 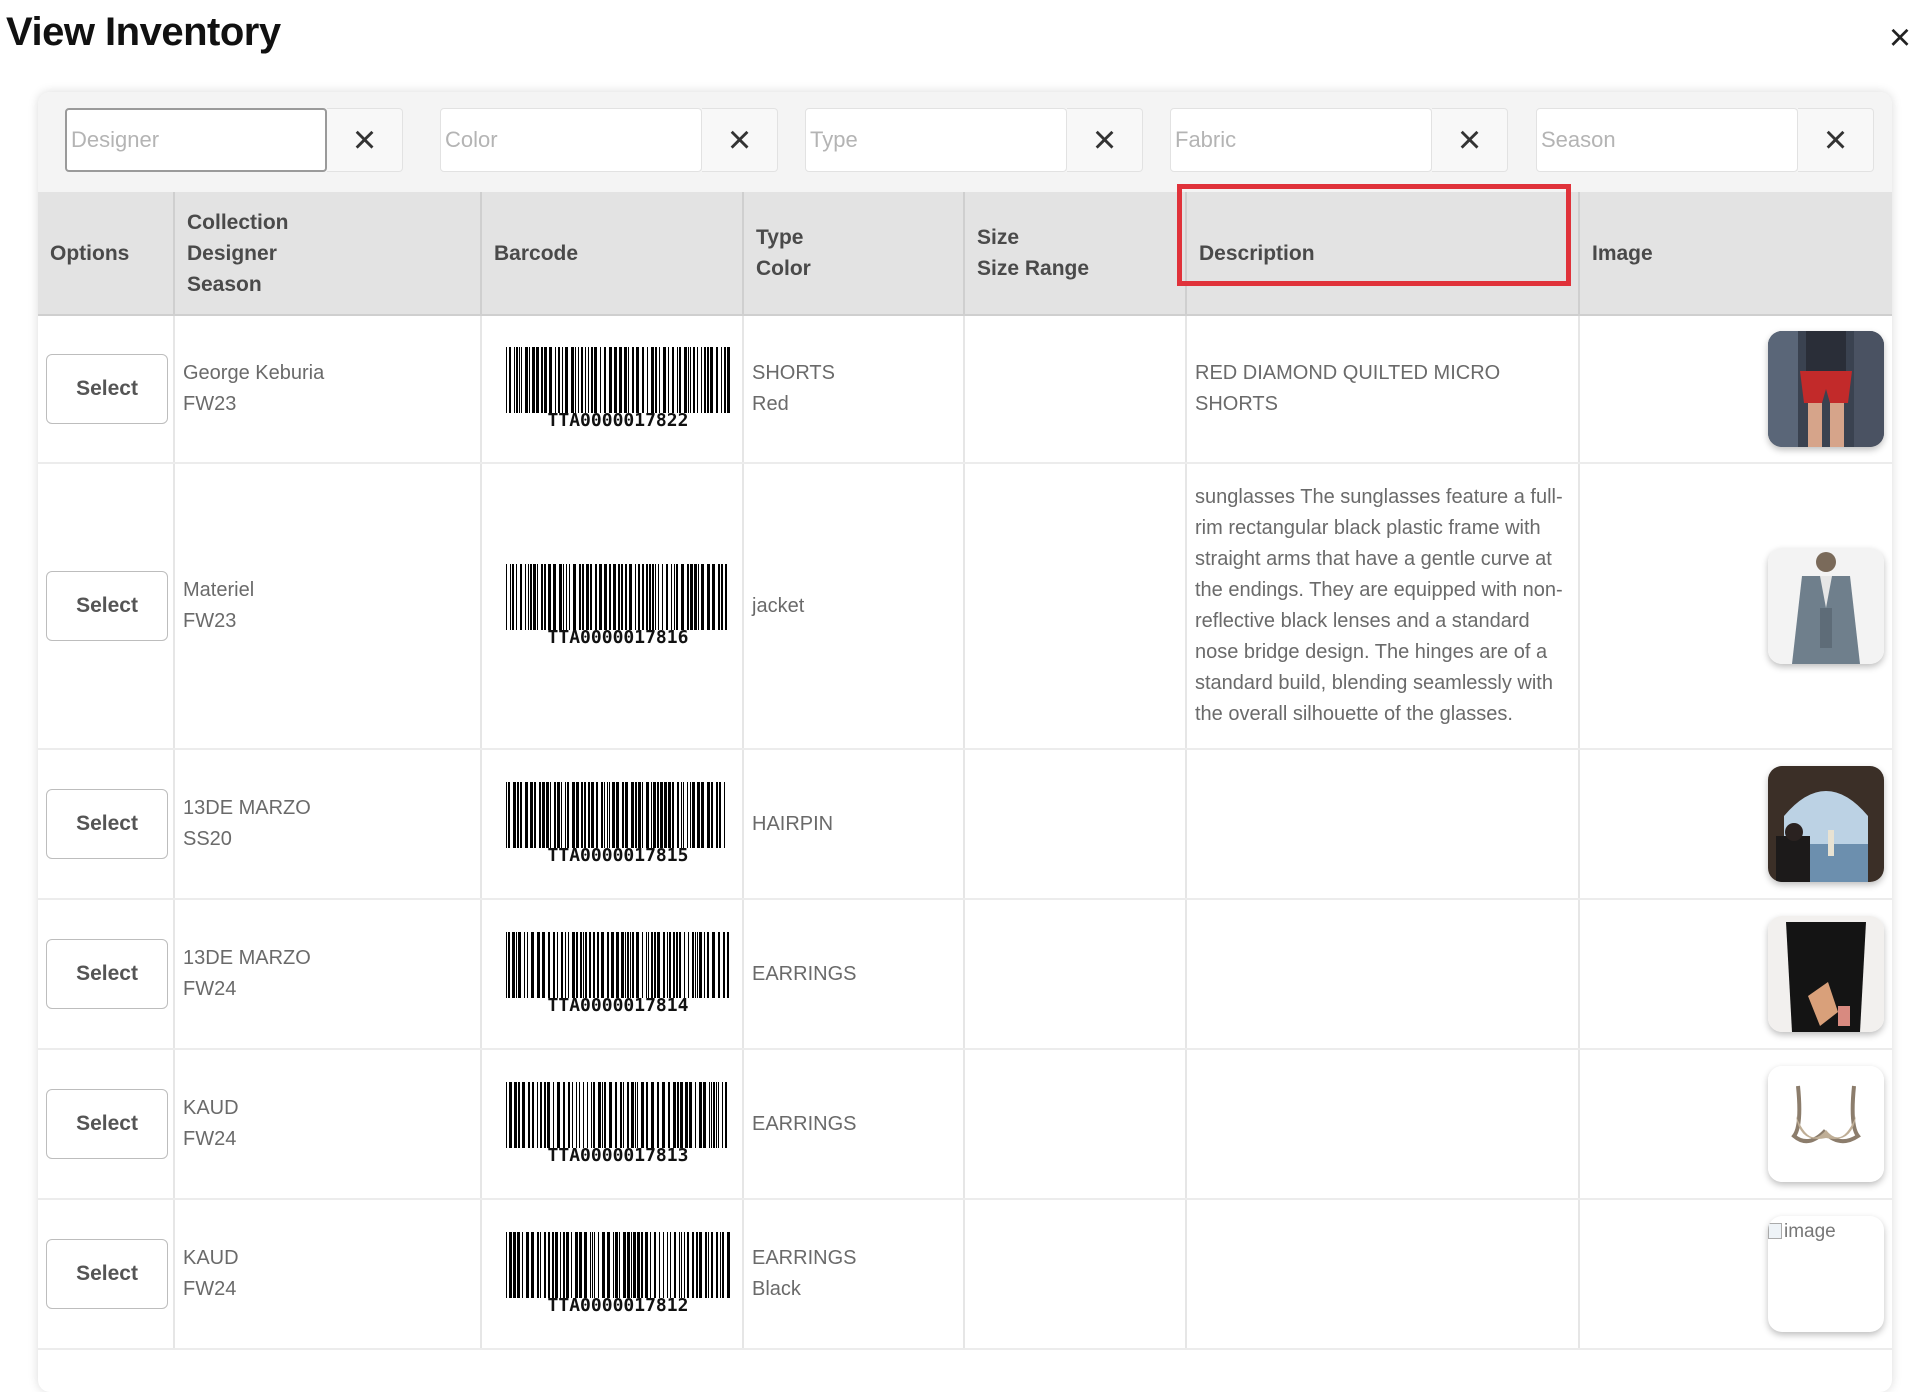 What do you see at coordinates (232, 253) in the screenshot?
I see `header-designer-label: Designer` at bounding box center [232, 253].